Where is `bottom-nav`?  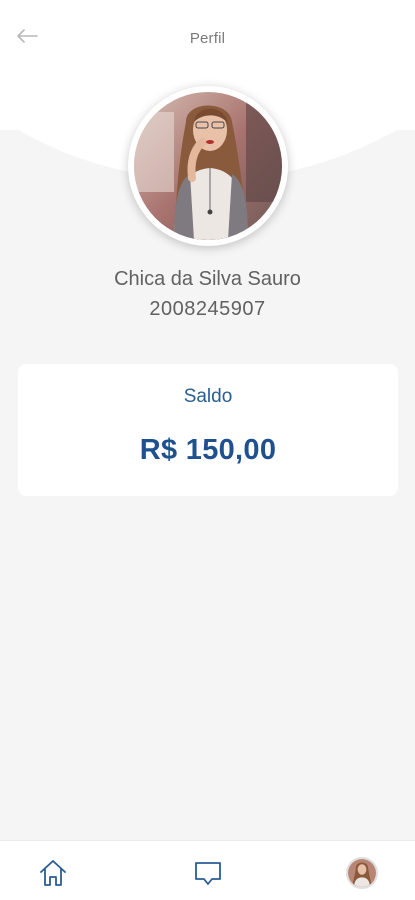 bottom-nav is located at coordinates (207, 870).